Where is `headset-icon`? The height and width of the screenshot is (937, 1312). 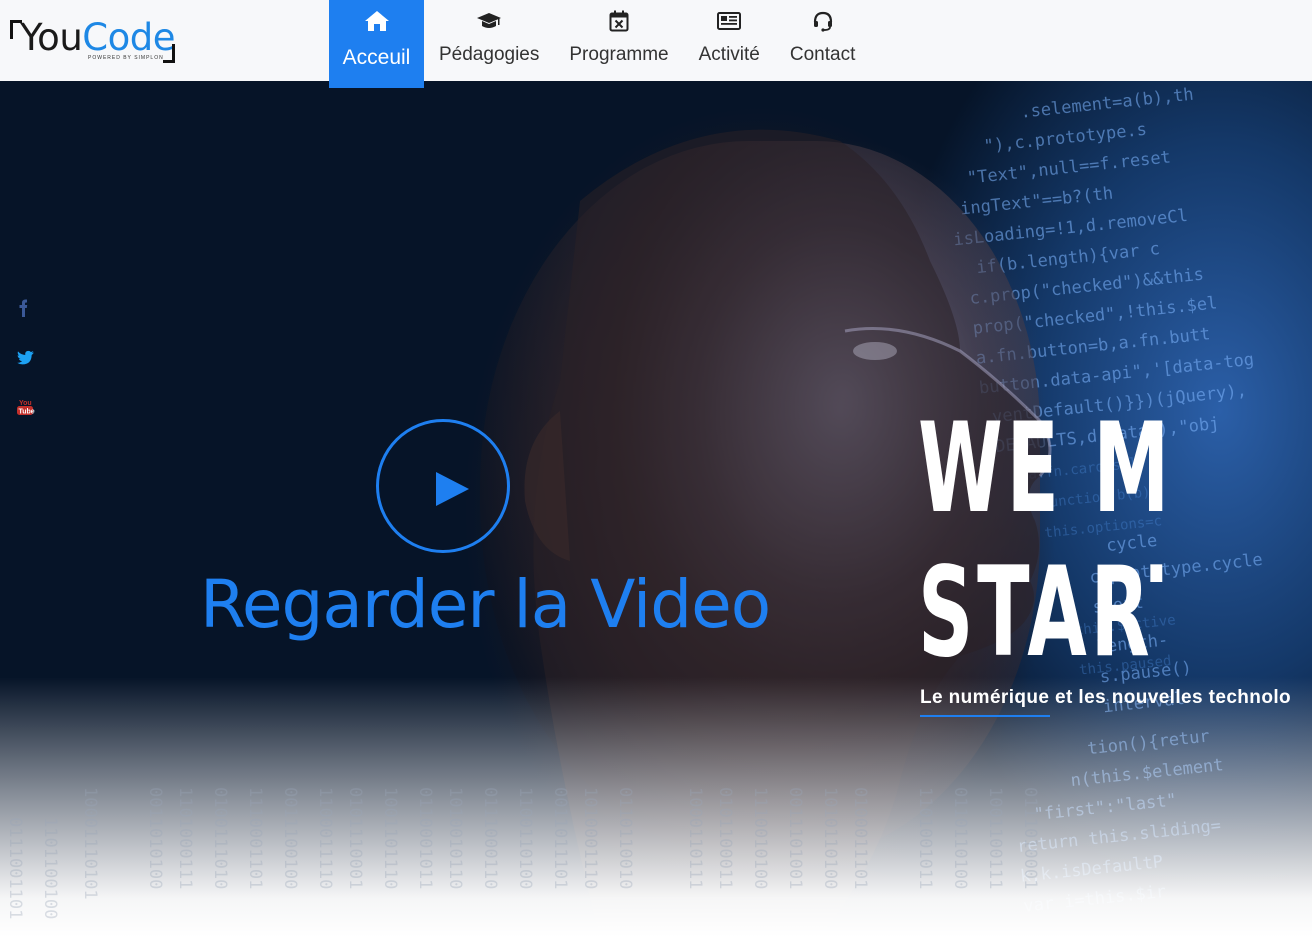
headset-icon is located at coordinates (823, 21).